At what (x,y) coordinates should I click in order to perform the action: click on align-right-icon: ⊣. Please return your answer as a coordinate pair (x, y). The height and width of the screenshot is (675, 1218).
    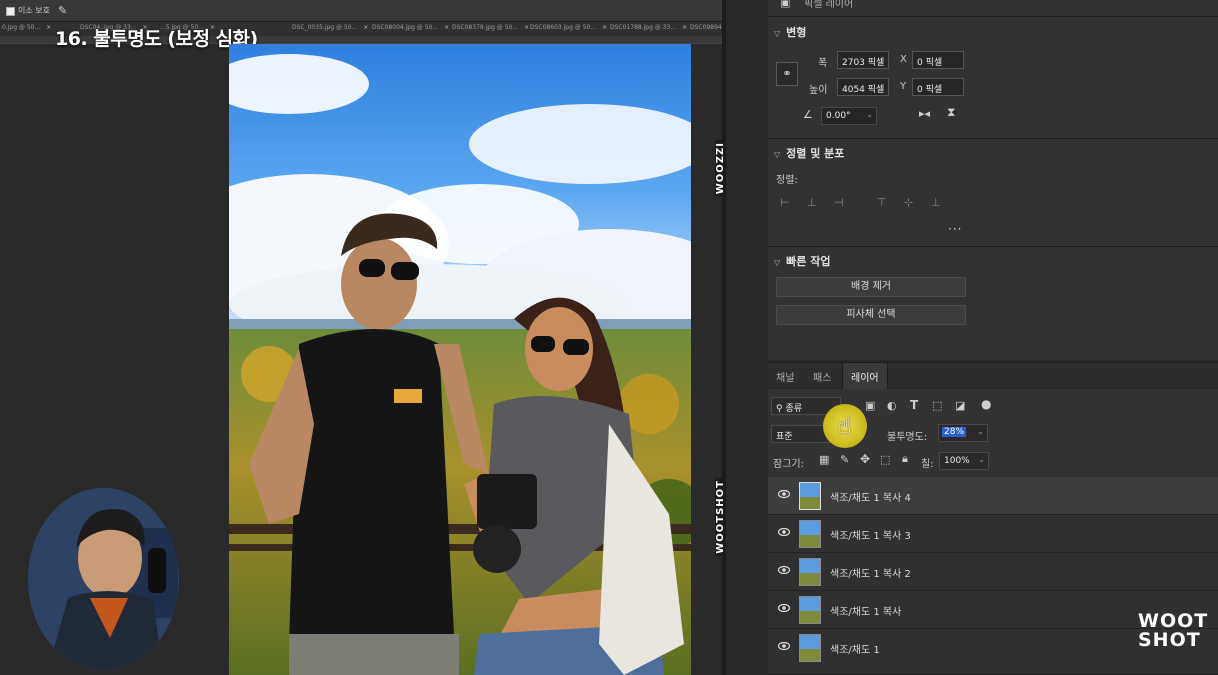
    Looking at the image, I should click on (839, 202).